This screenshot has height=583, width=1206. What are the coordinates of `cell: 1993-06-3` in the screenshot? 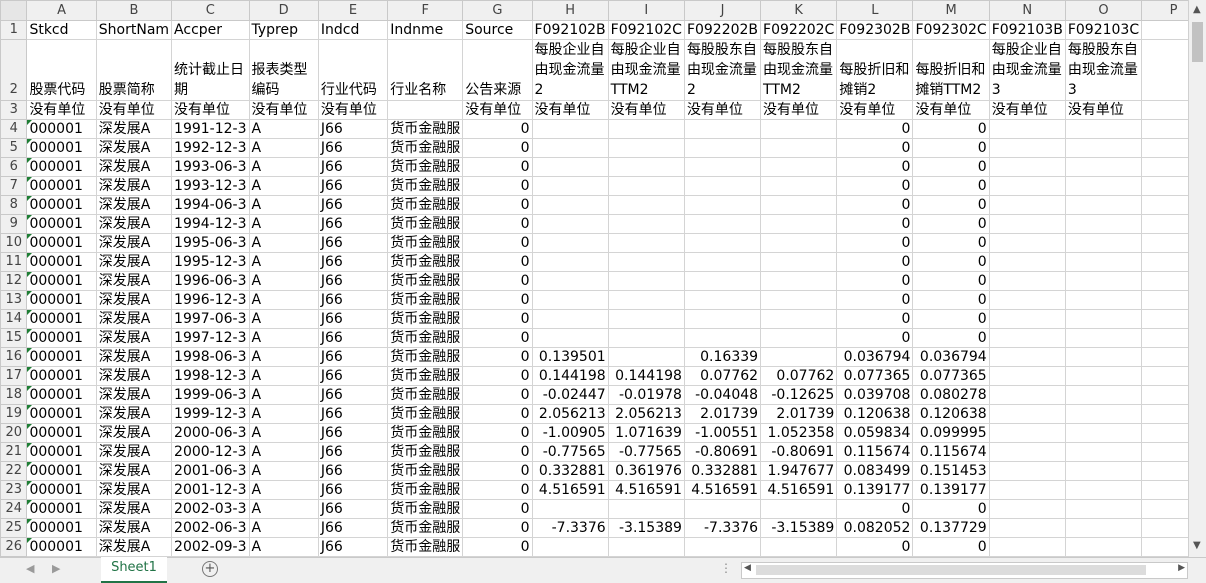 It's located at (210, 167).